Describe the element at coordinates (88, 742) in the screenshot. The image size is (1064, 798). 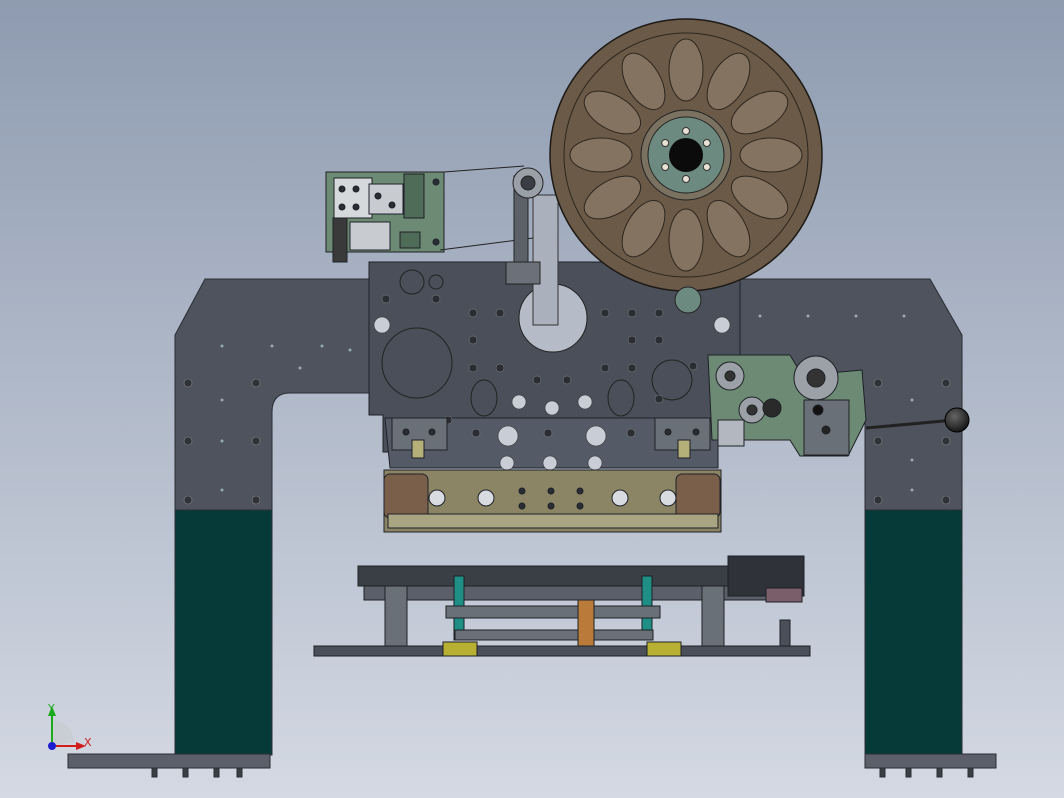
I see `x-axis-label: X` at that location.